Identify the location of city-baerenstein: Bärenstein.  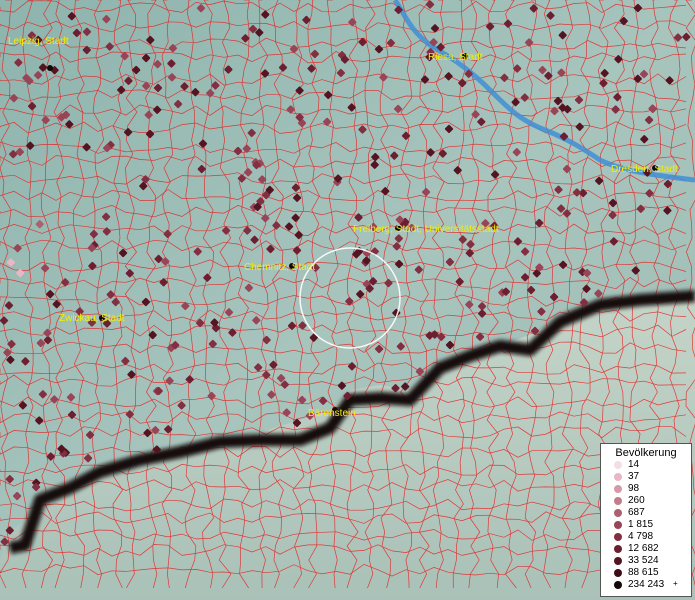
(332, 413).